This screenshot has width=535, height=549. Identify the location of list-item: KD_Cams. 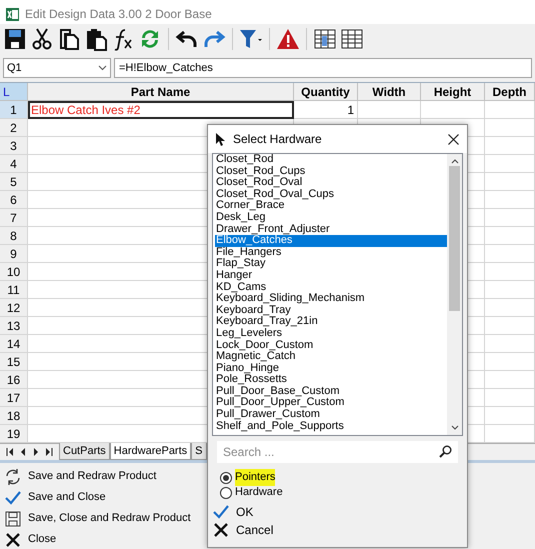
(331, 288).